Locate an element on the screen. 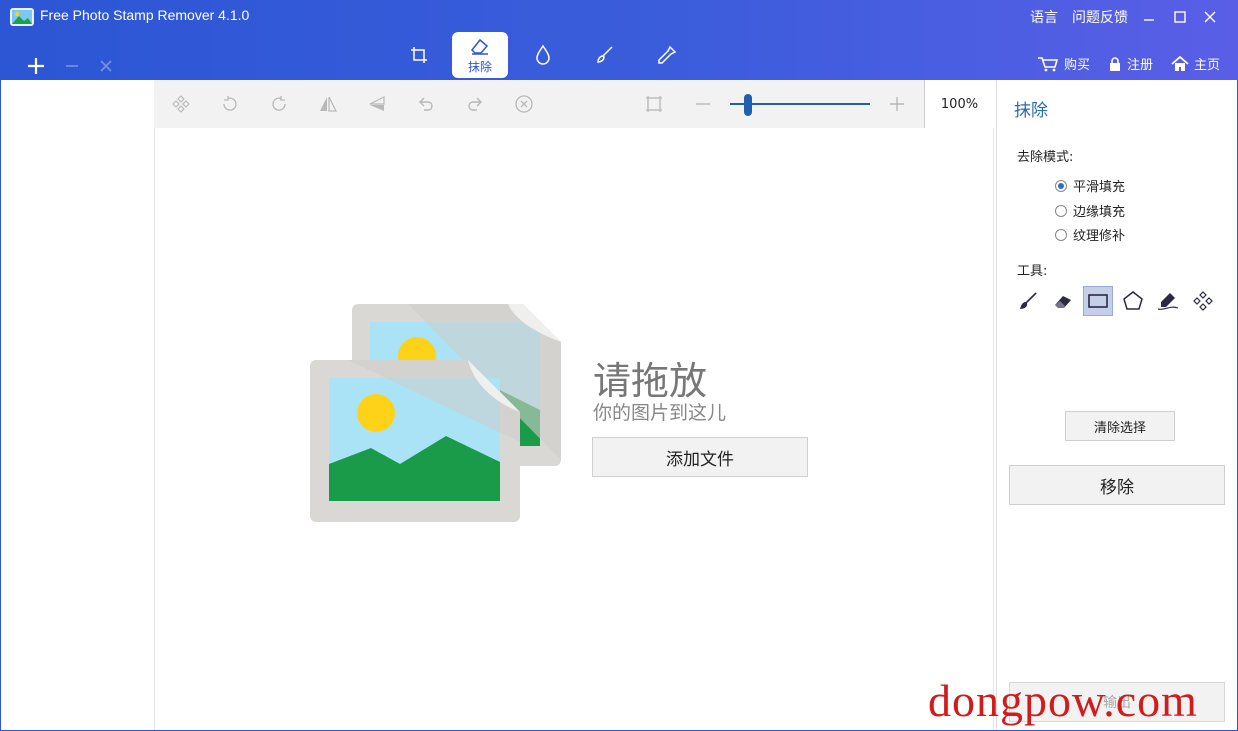  tab-erase-label: 抹除 is located at coordinates (479, 66).